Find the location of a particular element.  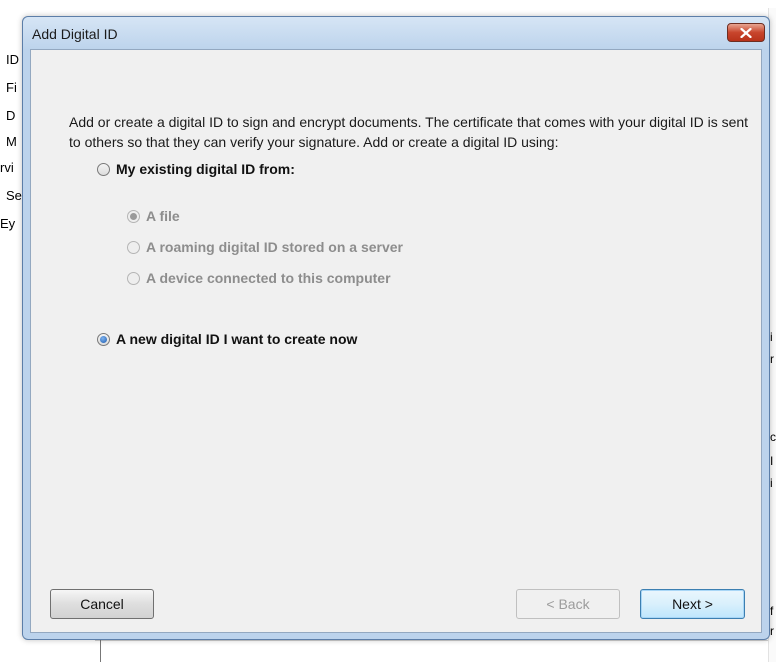

background-right-fragment: I is located at coordinates (772, 461).